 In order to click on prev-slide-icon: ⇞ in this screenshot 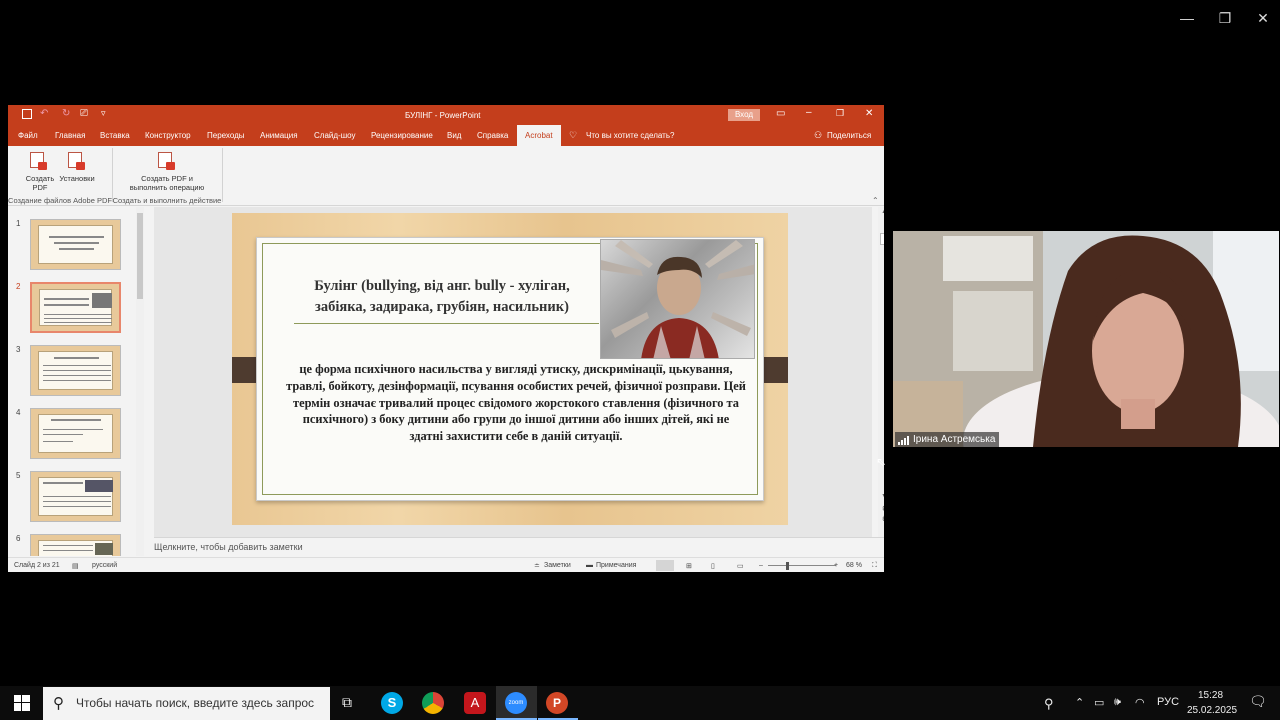, I will do `click(882, 509)`.